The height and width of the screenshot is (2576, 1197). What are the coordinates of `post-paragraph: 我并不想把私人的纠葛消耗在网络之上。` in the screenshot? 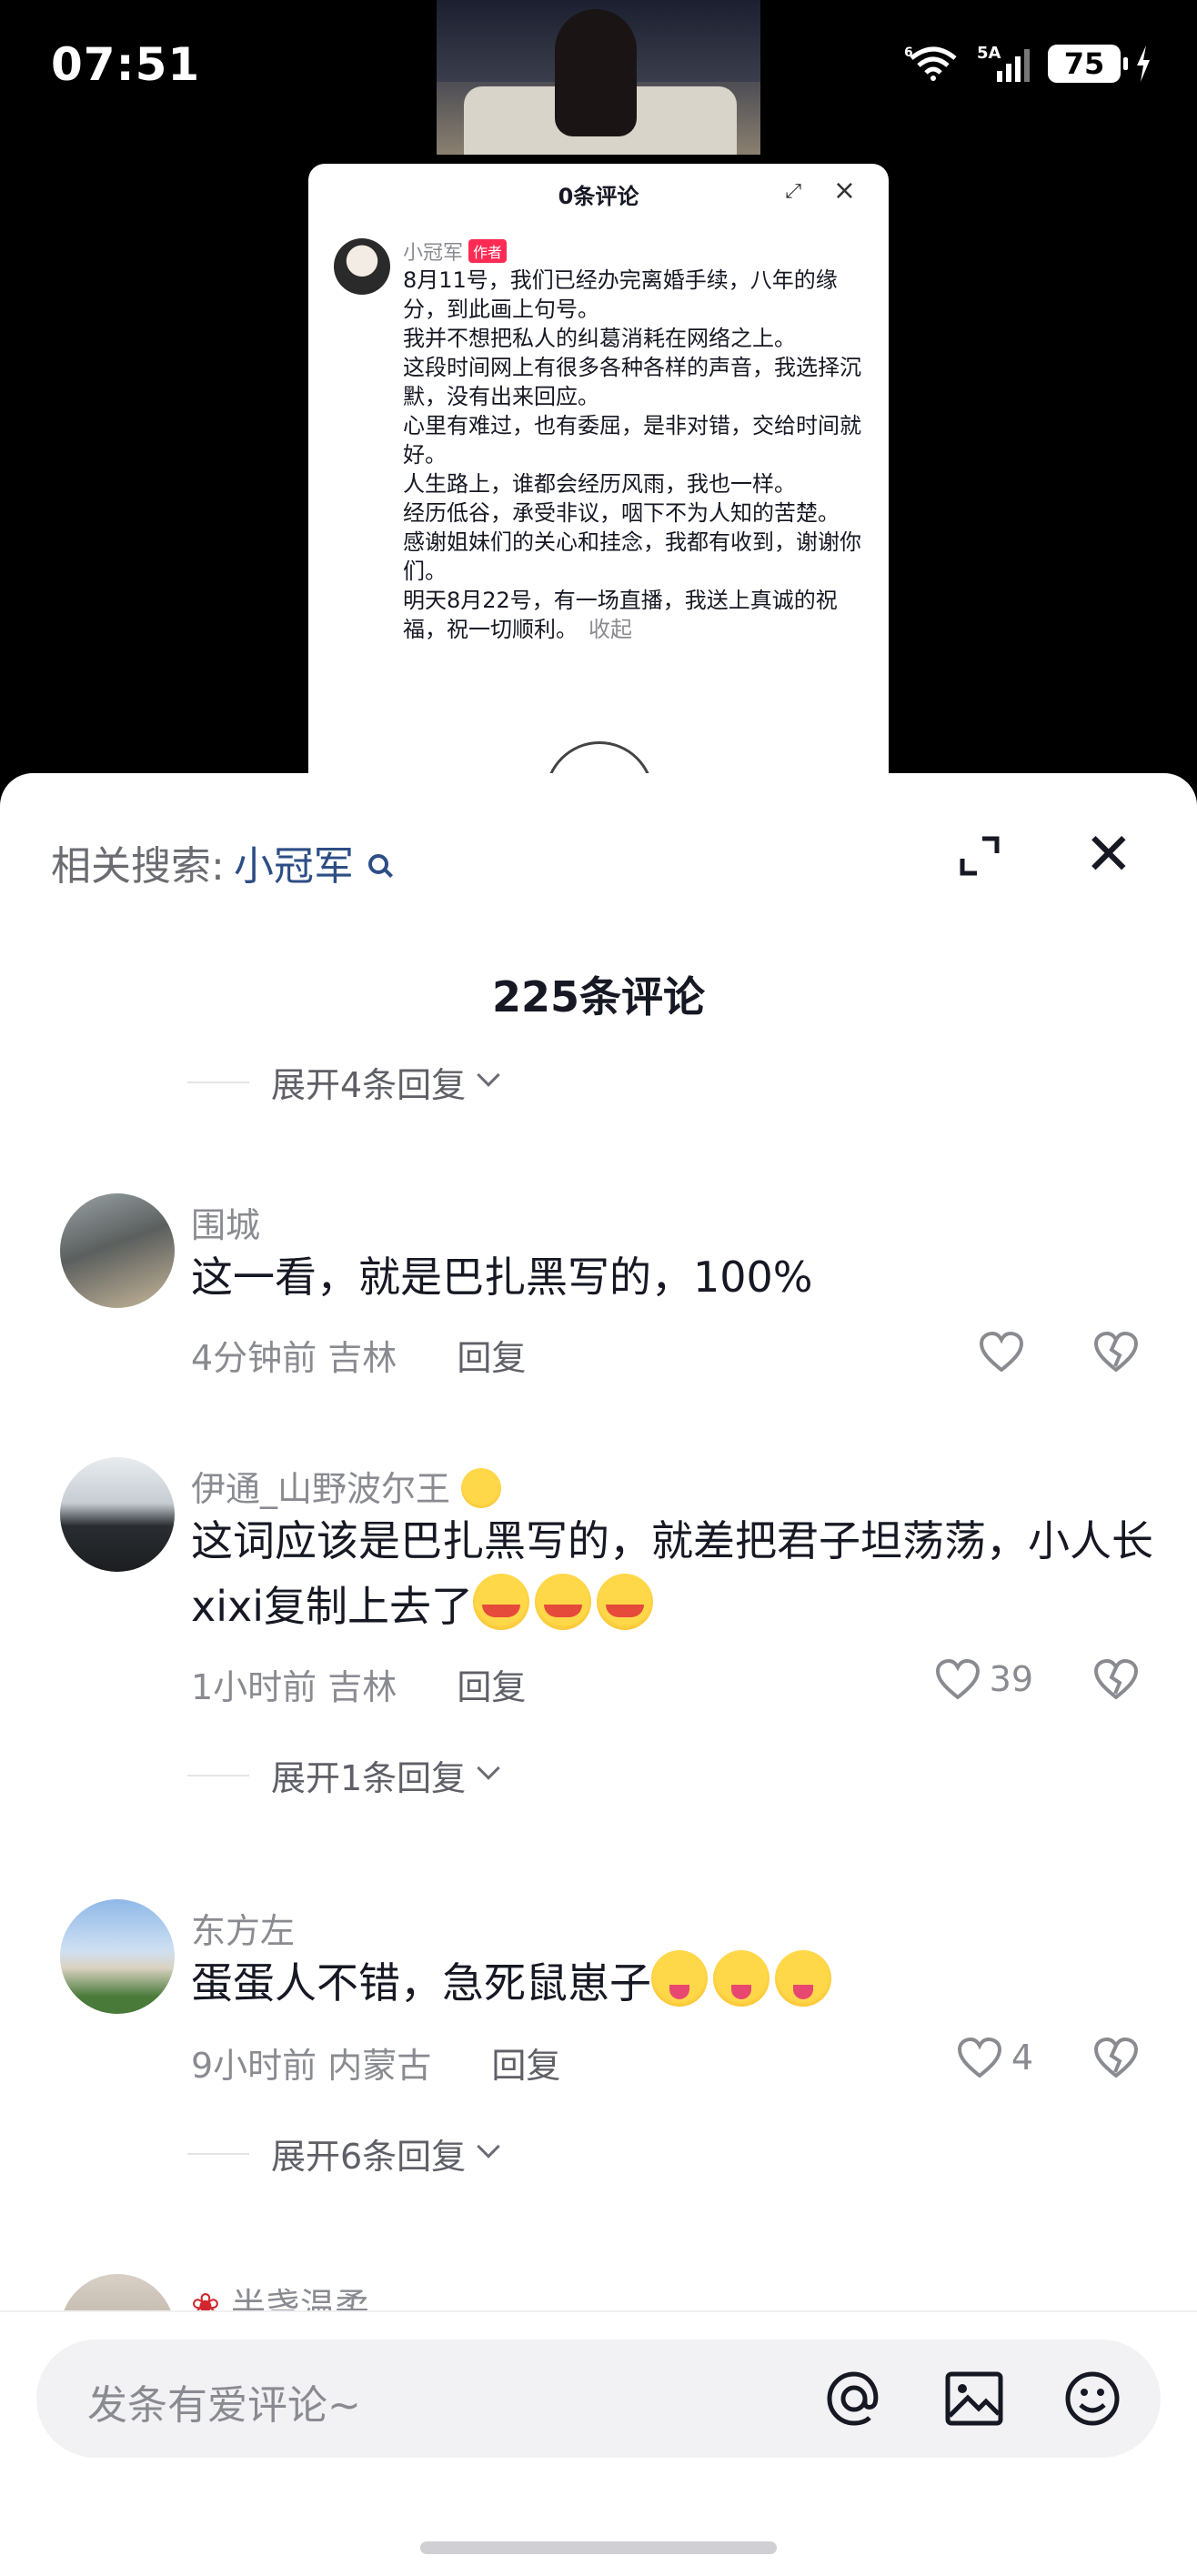 It's located at (599, 338).